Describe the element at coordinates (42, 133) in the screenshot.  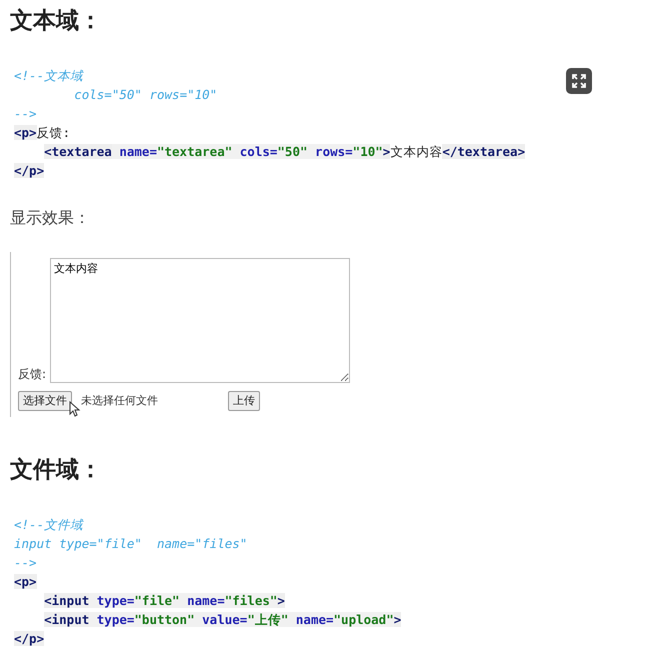
I see `code-line: <p>反馈:` at that location.